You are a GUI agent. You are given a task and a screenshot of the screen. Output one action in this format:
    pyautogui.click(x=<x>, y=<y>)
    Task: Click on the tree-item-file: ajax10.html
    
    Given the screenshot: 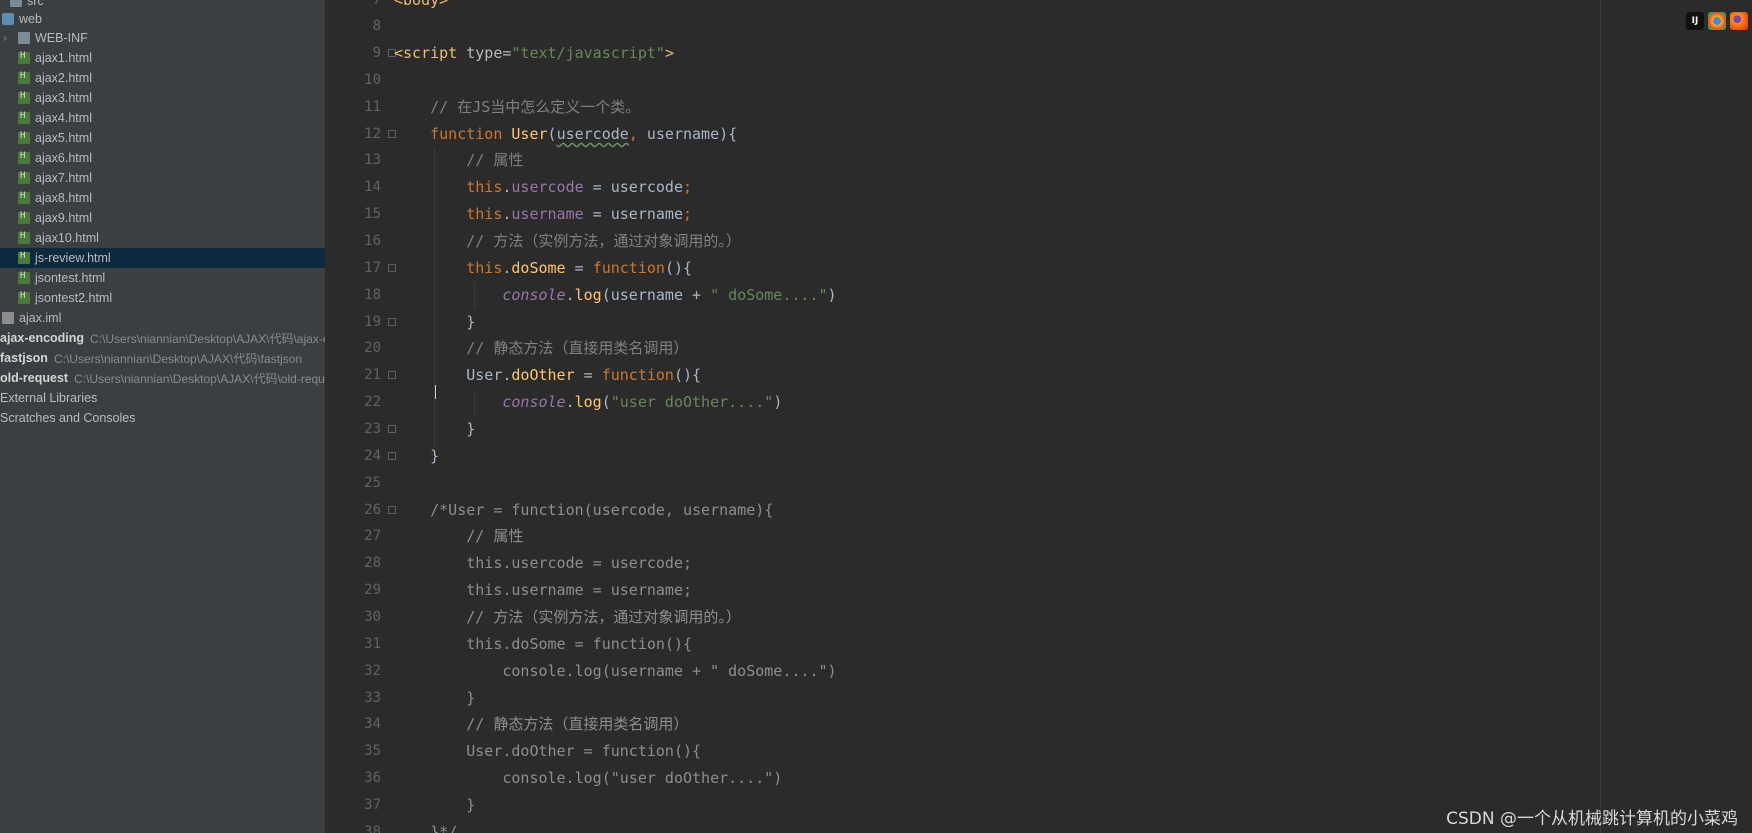 What is the action you would take?
    pyautogui.click(x=162, y=238)
    